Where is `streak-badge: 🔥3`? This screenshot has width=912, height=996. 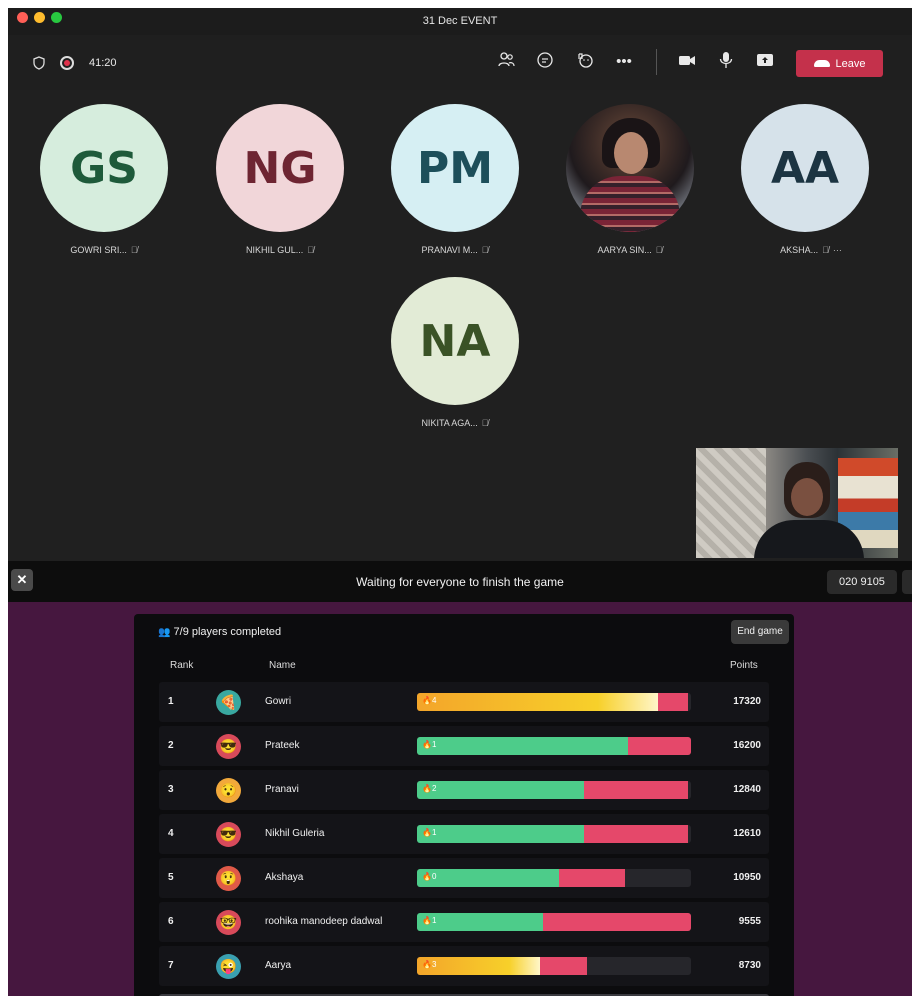 streak-badge: 🔥3 is located at coordinates (429, 964).